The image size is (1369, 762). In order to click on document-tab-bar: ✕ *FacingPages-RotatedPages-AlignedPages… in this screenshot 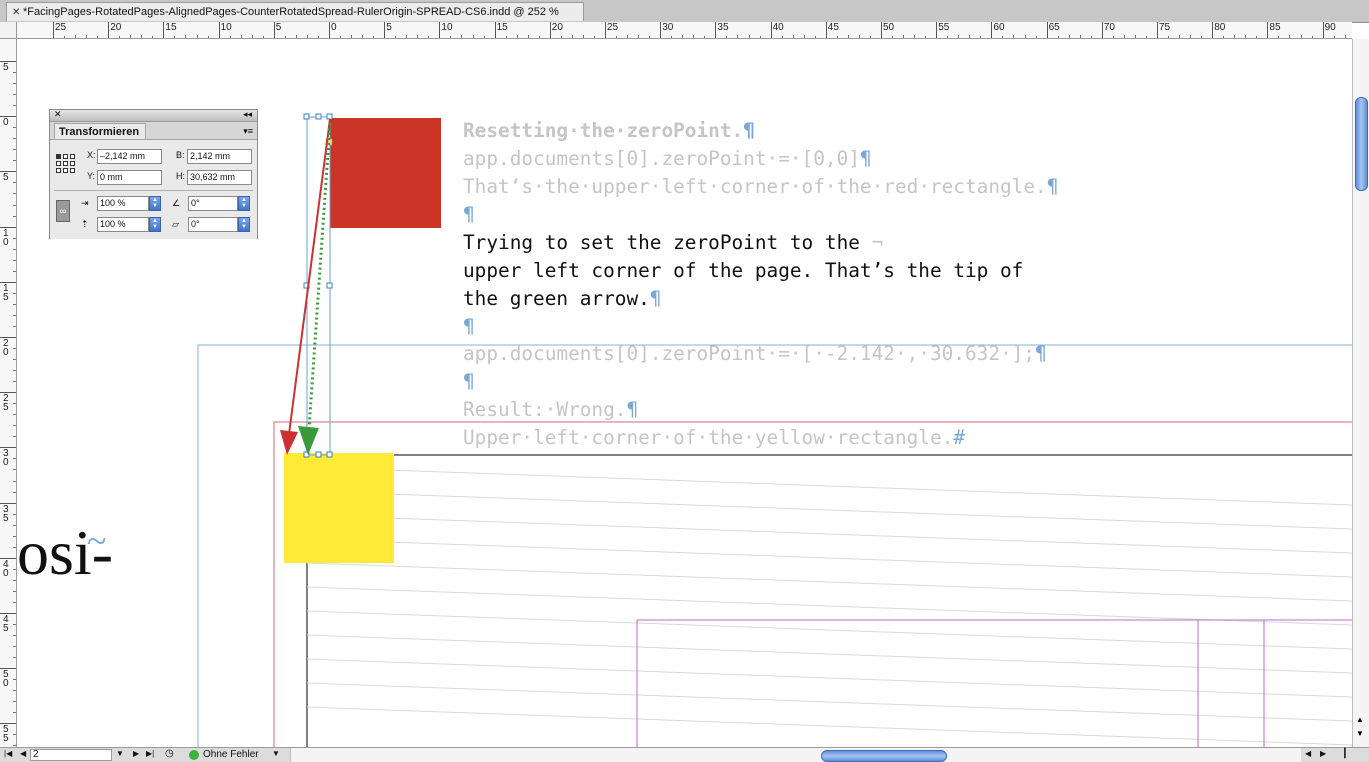, I will do `click(684, 11)`.